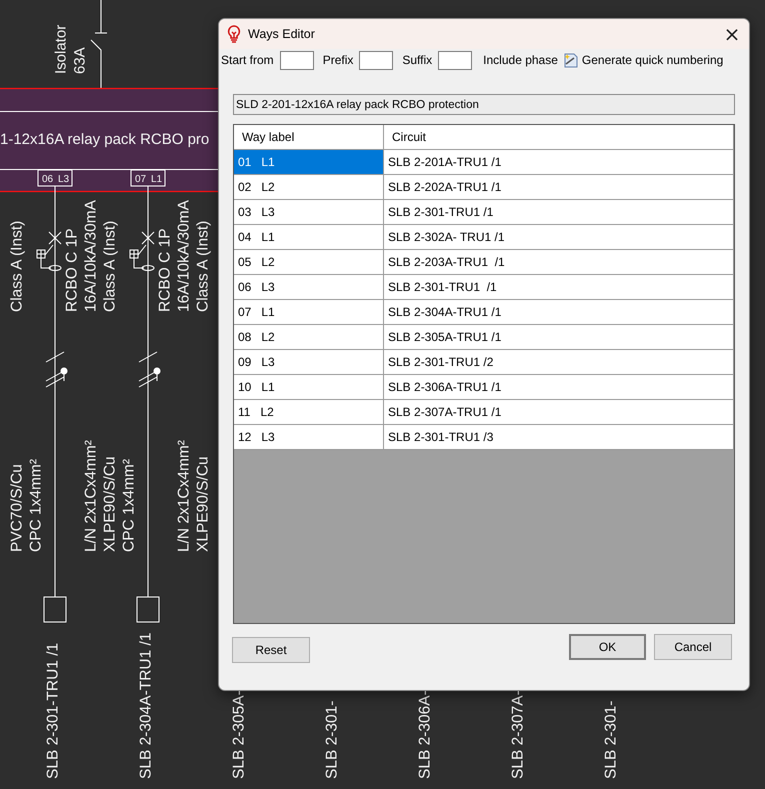 The height and width of the screenshot is (789, 765). What do you see at coordinates (156, 179) in the screenshot?
I see `way-phase: L1` at bounding box center [156, 179].